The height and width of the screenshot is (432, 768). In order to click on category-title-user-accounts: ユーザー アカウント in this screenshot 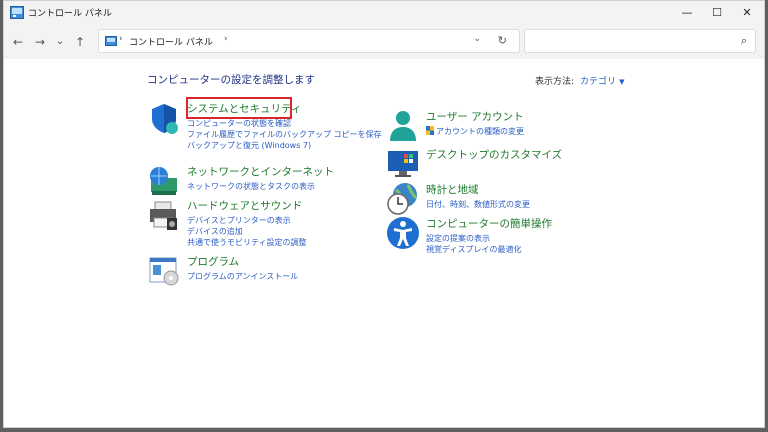, I will do `click(475, 116)`.